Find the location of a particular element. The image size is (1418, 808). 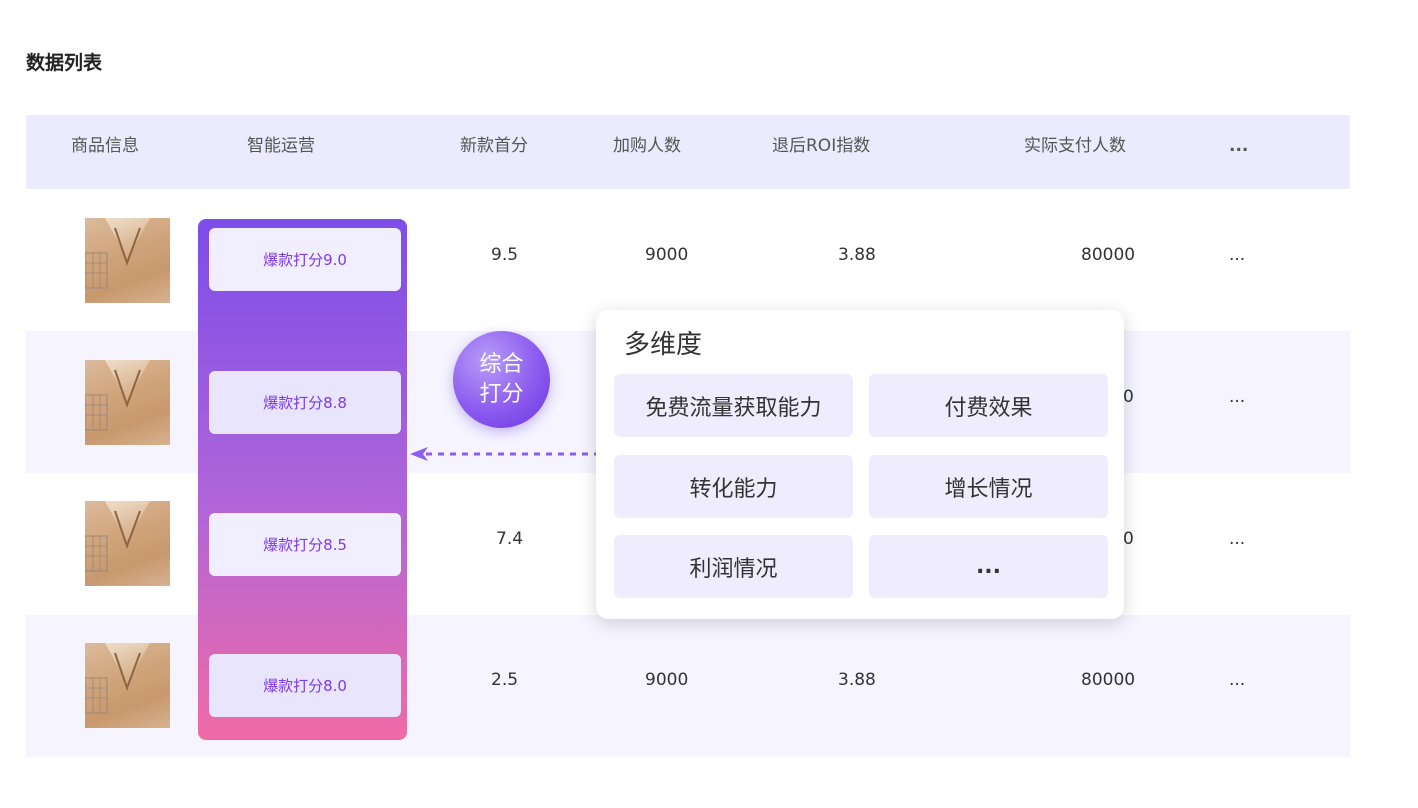

badge-line-2: 打分 is located at coordinates (501, 394).